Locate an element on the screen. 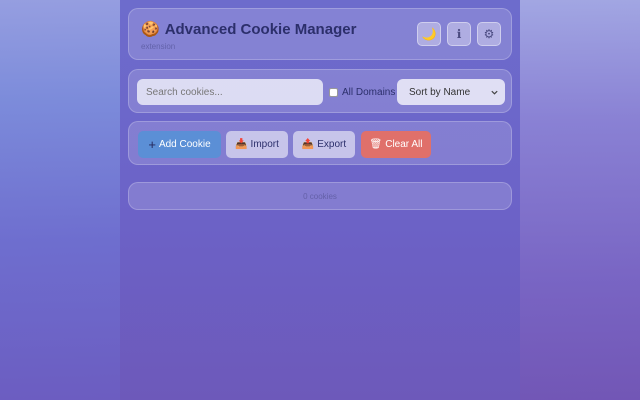 The image size is (640, 400). all-domains-toggle: All Domains is located at coordinates (362, 92).